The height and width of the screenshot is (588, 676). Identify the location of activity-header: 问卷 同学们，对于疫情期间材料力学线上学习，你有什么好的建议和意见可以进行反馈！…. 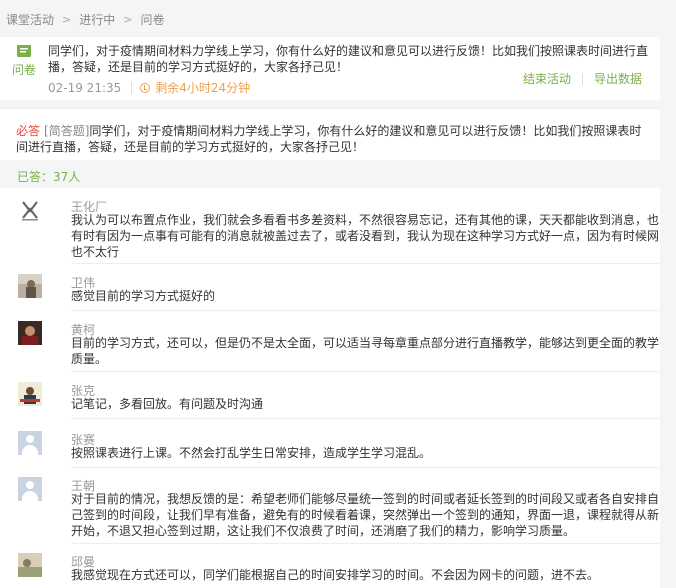
(330, 68).